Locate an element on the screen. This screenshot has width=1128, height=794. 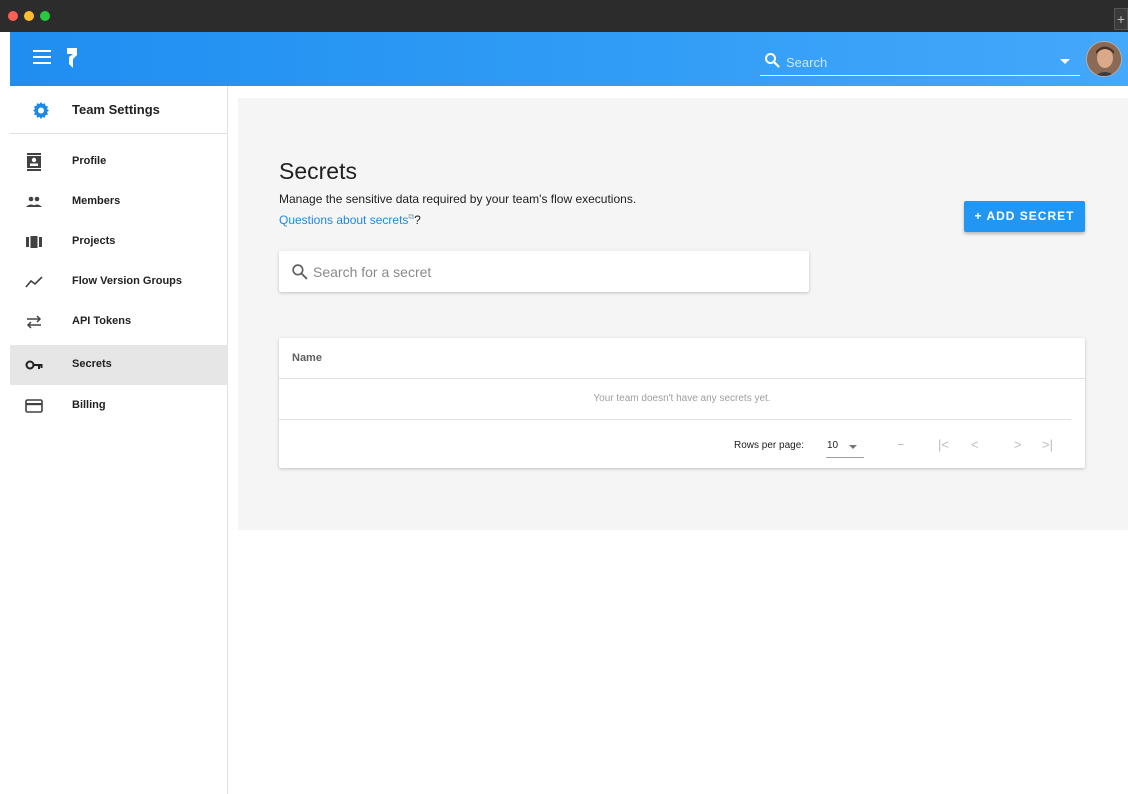
avatar is located at coordinates (1104, 59).